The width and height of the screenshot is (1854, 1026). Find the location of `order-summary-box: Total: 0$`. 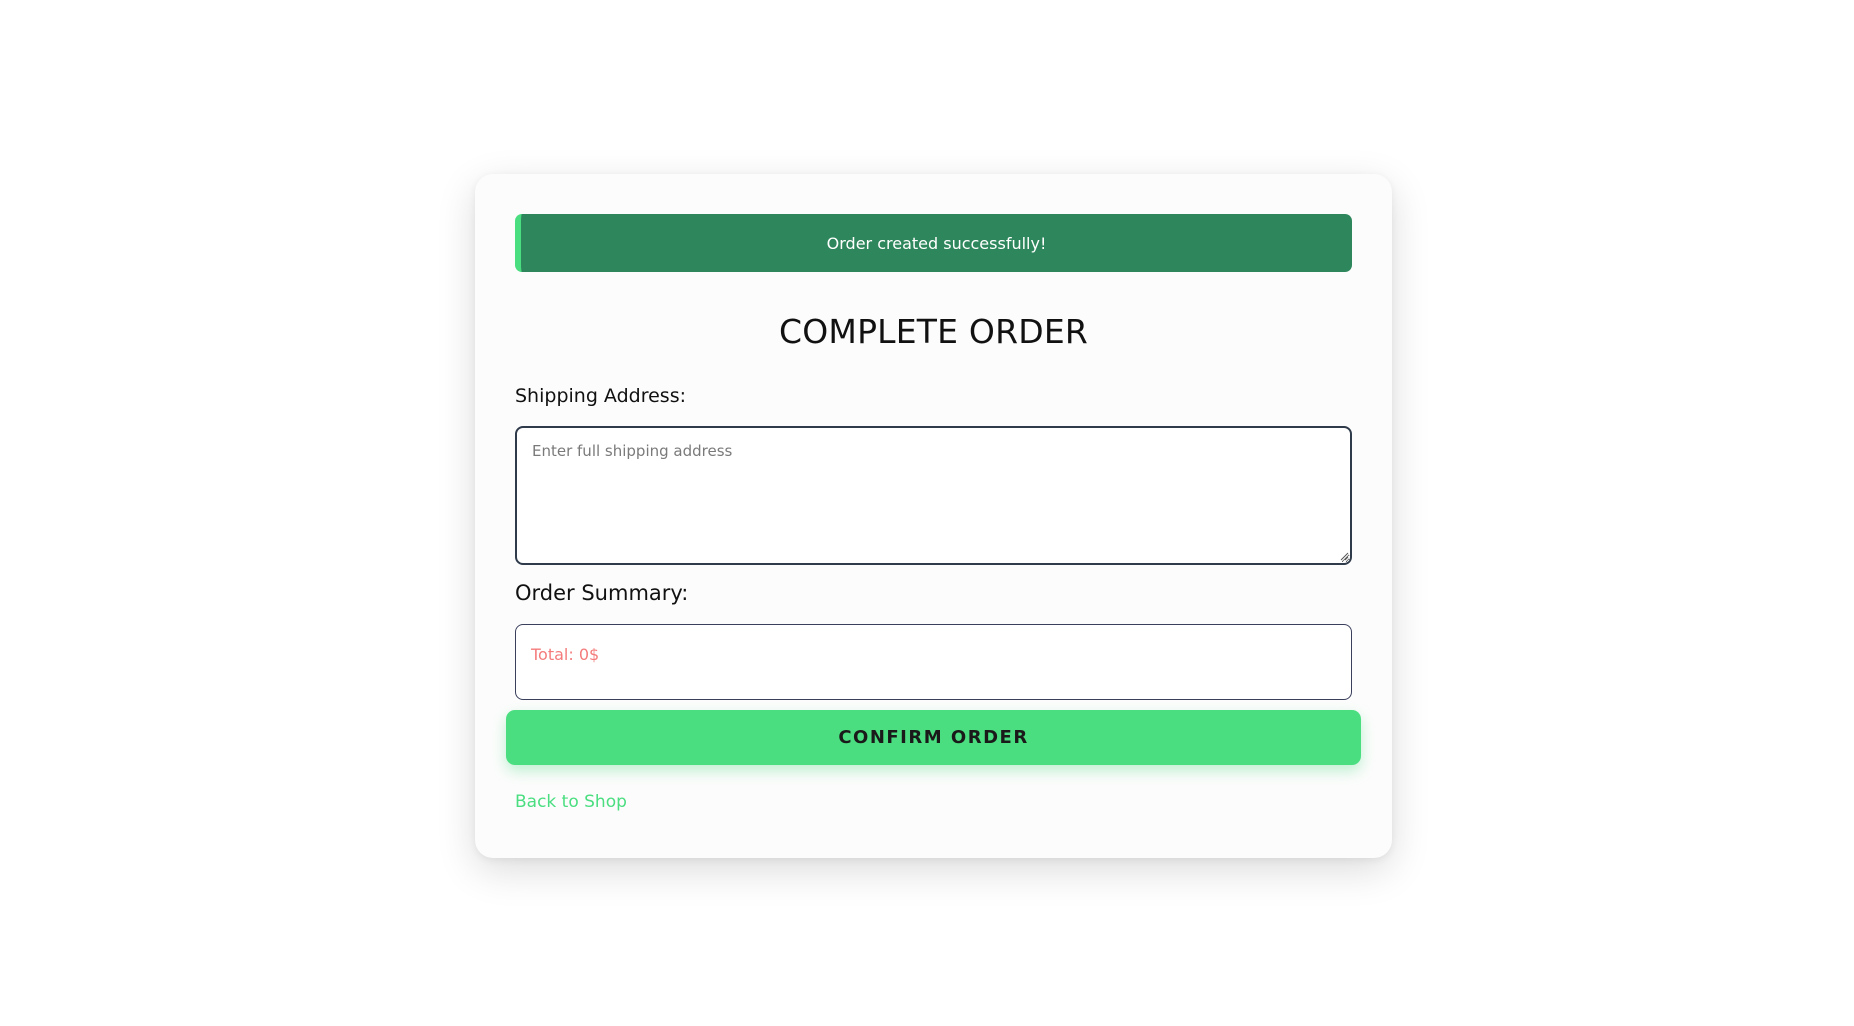

order-summary-box: Total: 0$ is located at coordinates (933, 662).